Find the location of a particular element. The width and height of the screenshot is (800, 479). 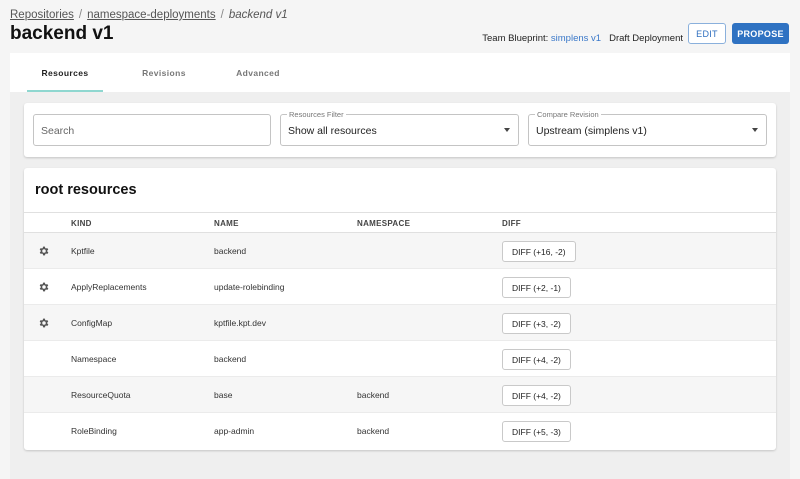

breadcrumb-current: backend v1 is located at coordinates (258, 15).